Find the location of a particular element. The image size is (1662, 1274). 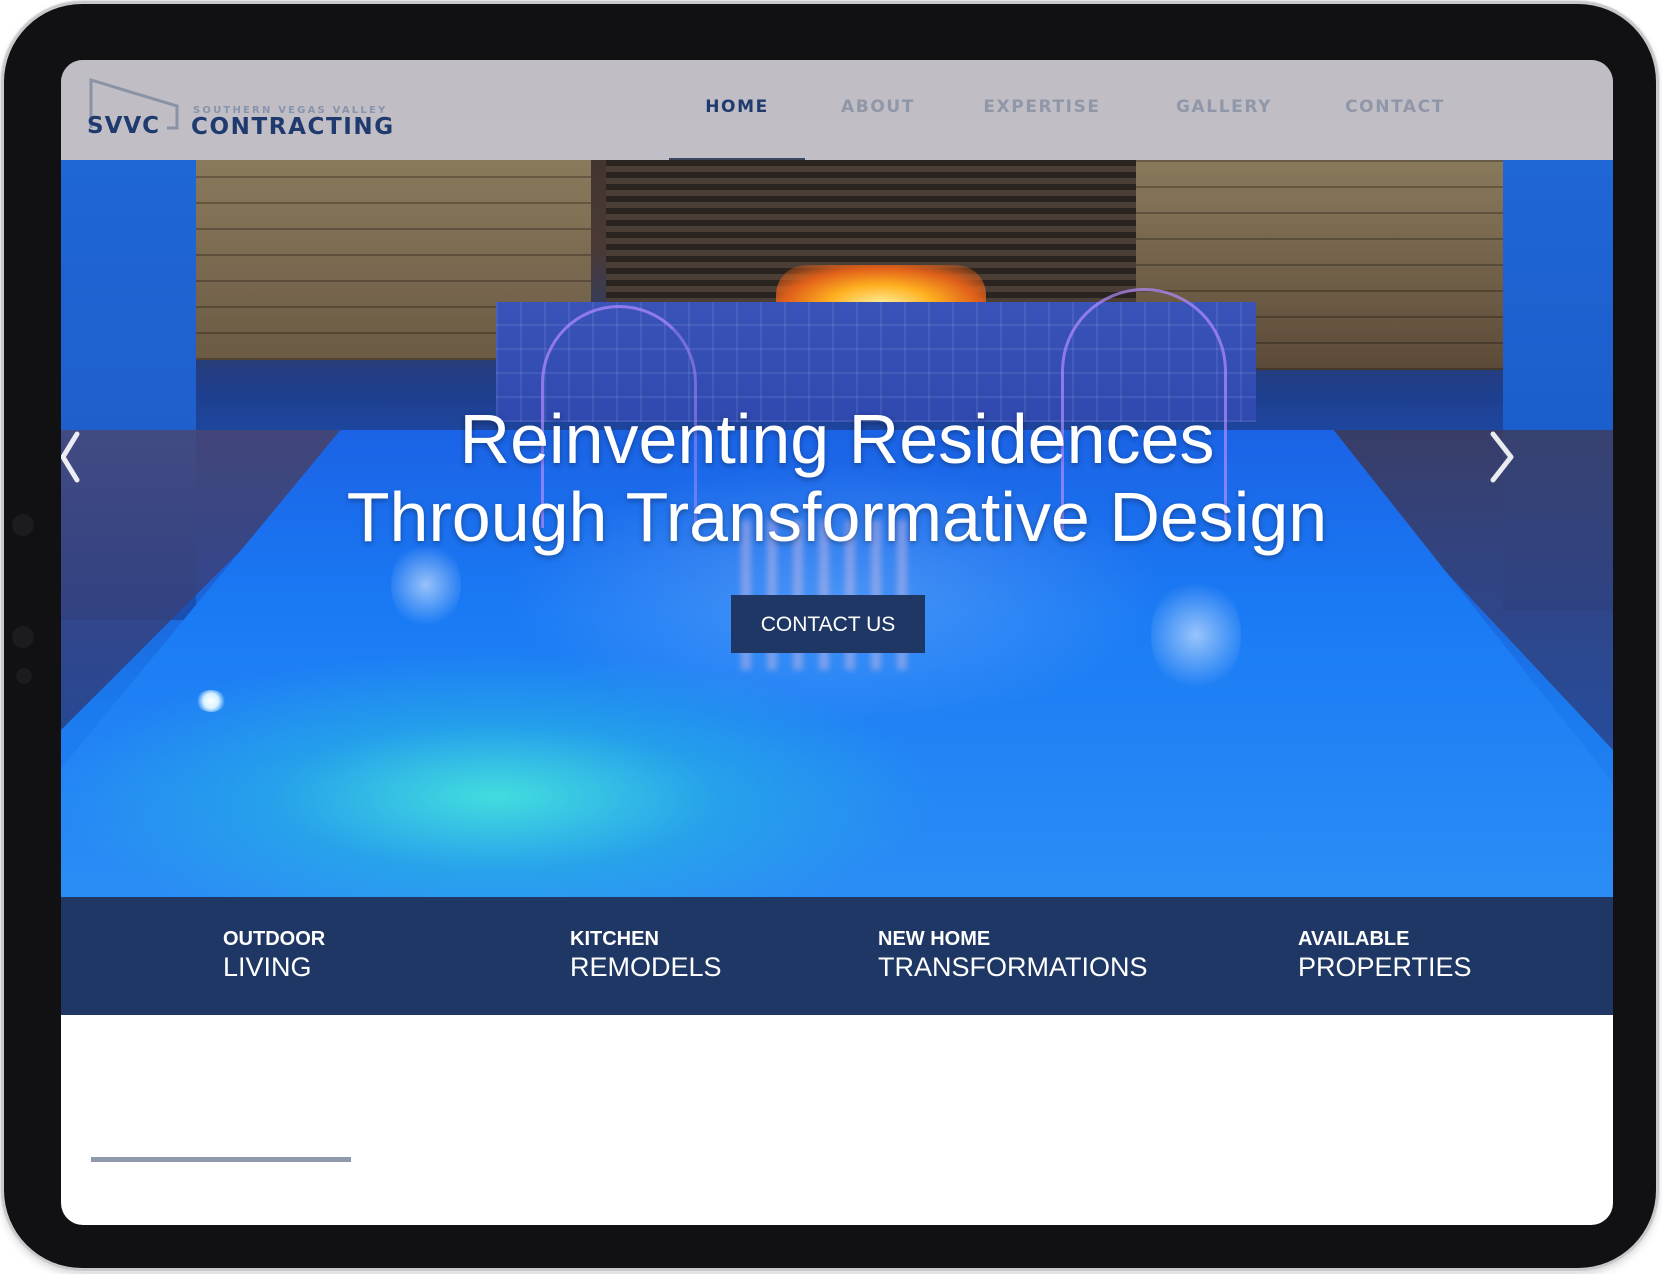

nav-contact: CONTACT is located at coordinates (1395, 109).